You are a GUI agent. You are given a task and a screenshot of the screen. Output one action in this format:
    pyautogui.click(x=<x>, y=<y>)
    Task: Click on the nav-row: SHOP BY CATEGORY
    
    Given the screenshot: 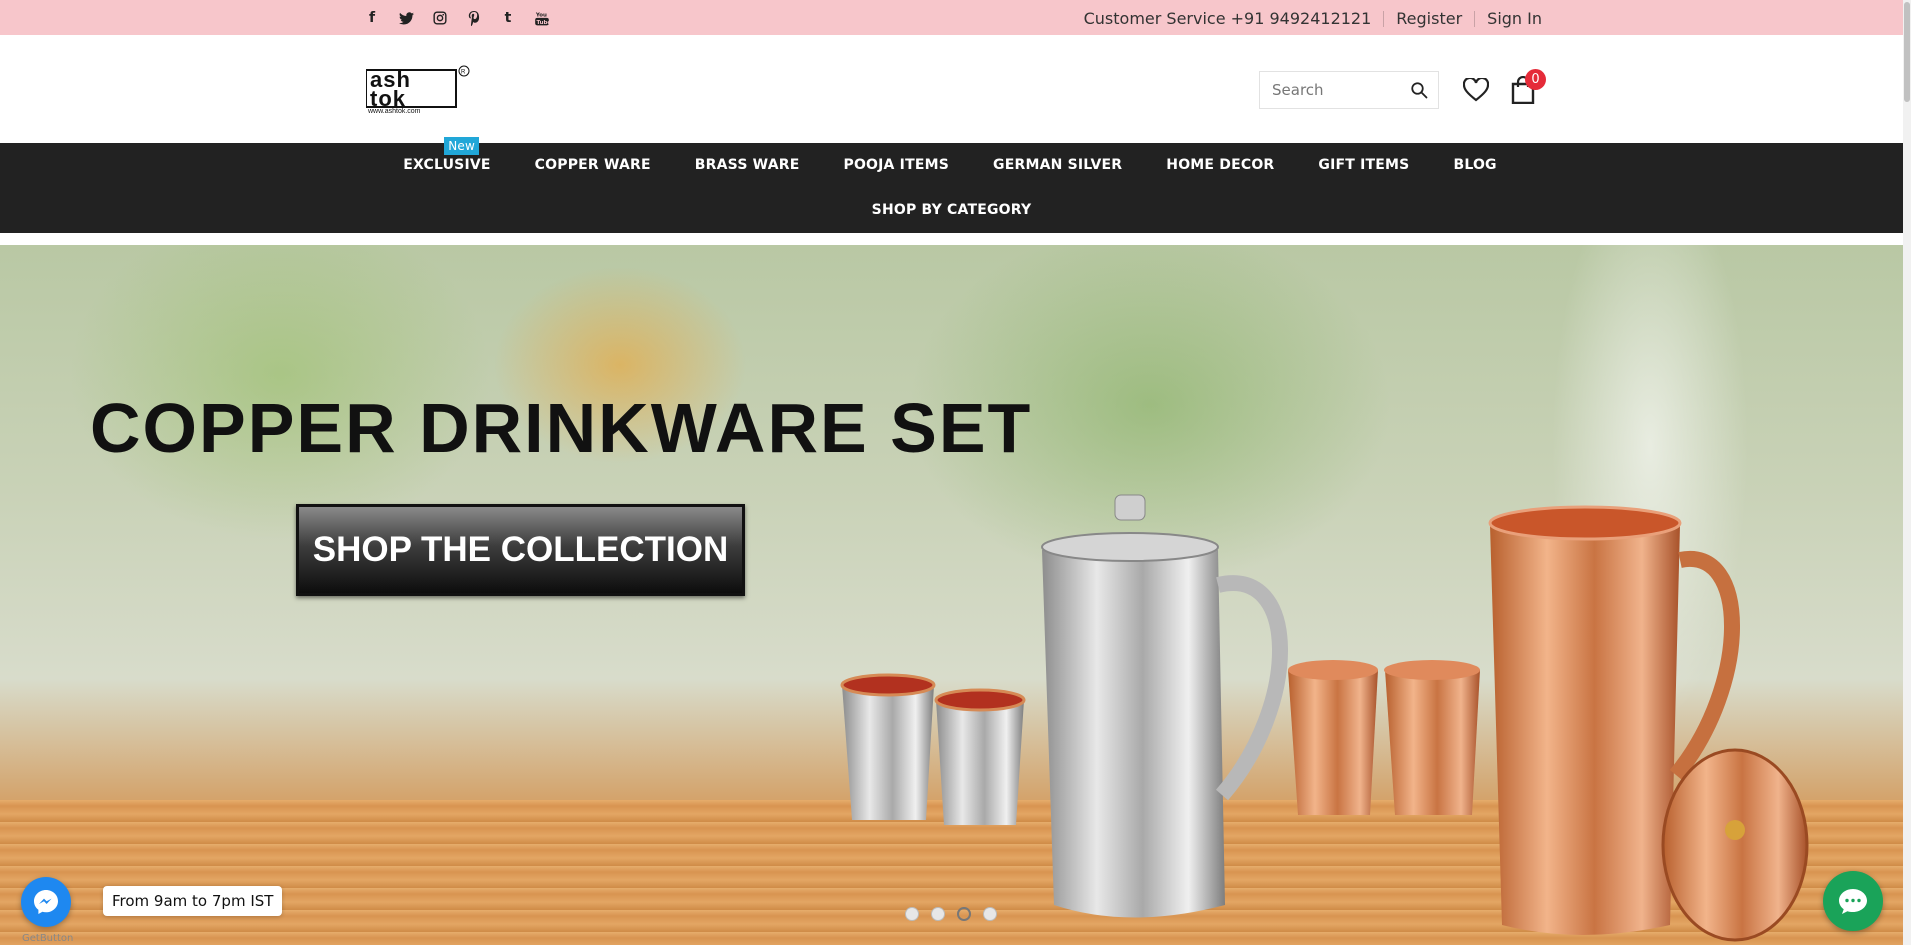 What is the action you would take?
    pyautogui.click(x=951, y=210)
    